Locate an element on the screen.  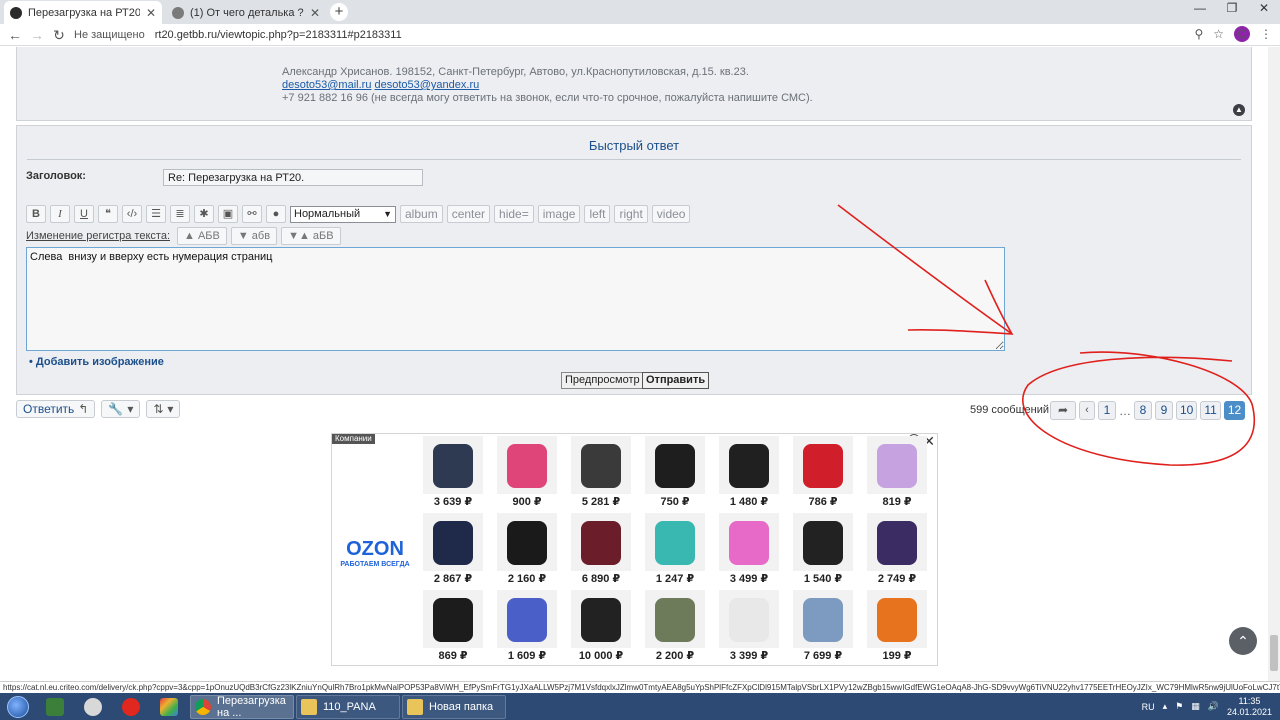
font-size-select: Нормальный ▼ is located at coordinates (343, 214).